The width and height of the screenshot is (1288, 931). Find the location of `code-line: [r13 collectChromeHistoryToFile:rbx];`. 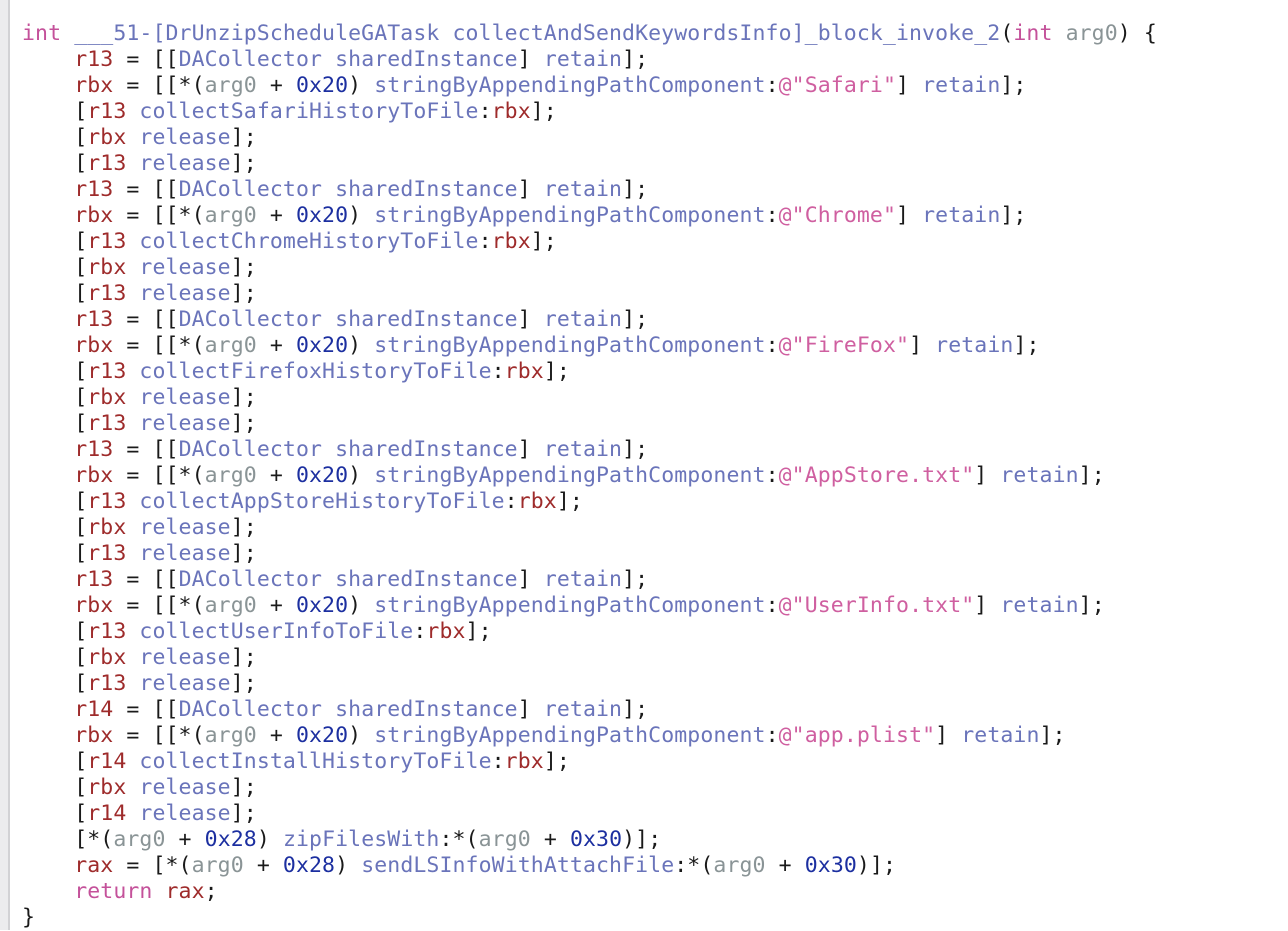

code-line: [r13 collectChromeHistoryToFile:rbx]; is located at coordinates (655, 242).